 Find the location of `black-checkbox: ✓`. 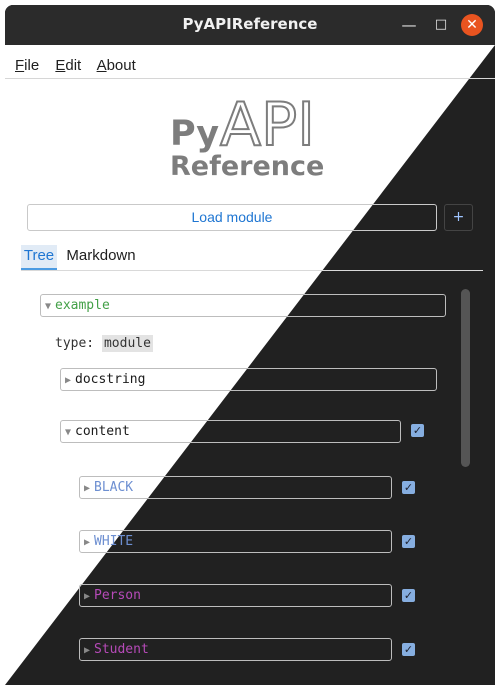

black-checkbox: ✓ is located at coordinates (408, 487).